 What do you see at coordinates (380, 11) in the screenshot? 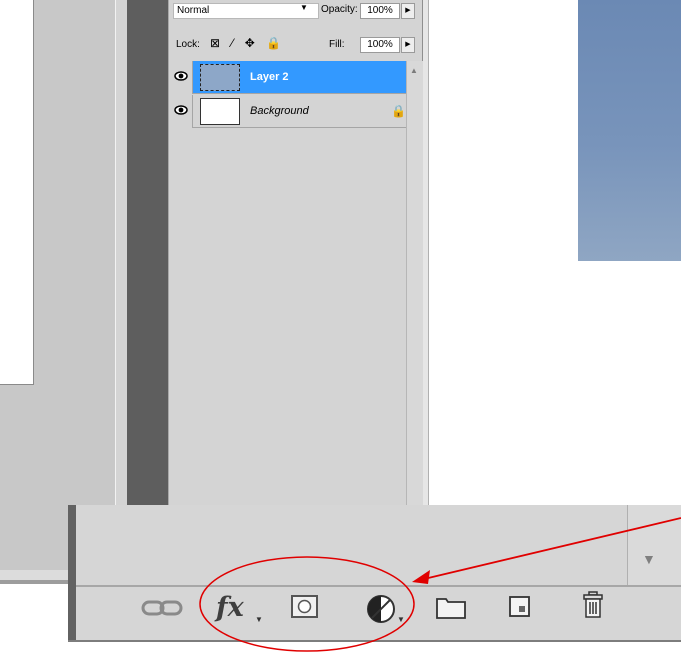
I see `opacity-input: 100%` at bounding box center [380, 11].